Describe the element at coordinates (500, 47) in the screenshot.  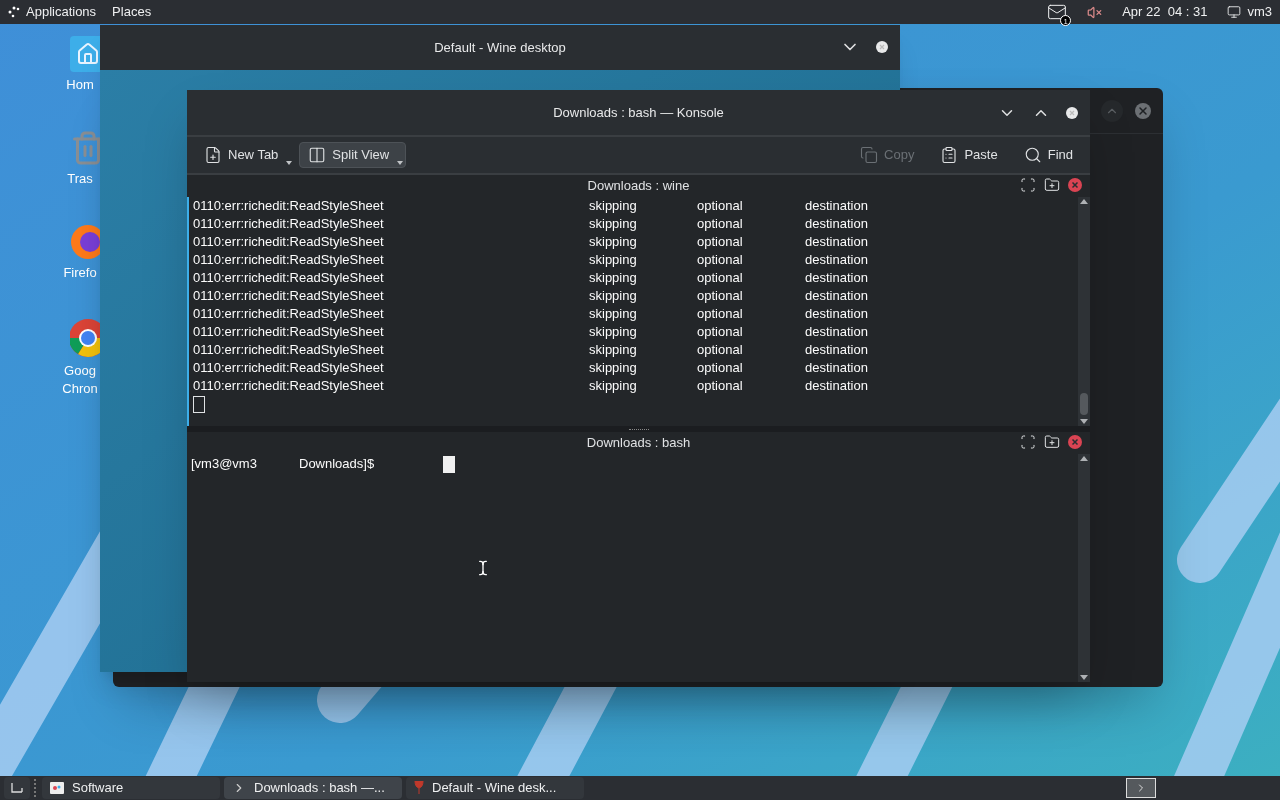
I see `window-title: Default - Wine desktop` at that location.